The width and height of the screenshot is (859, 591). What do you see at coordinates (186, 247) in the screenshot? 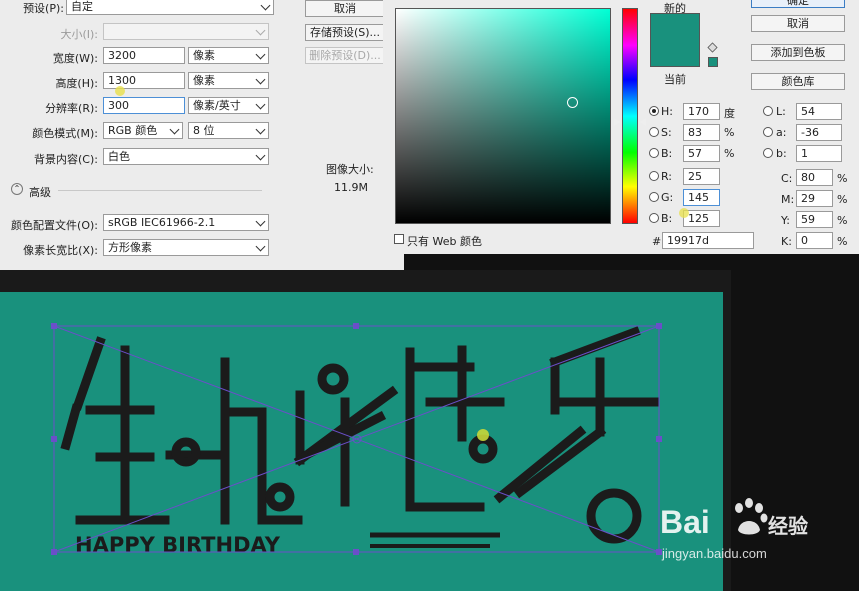
I see `pixel-aspect-select: 方形像素` at bounding box center [186, 247].